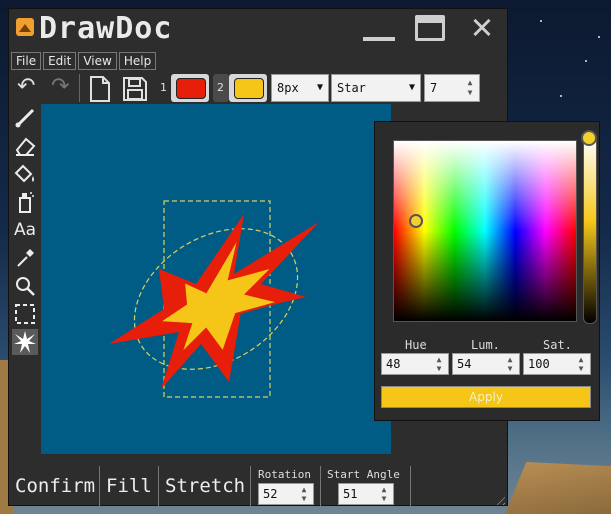 The height and width of the screenshot is (514, 611). What do you see at coordinates (163, 87) in the screenshot?
I see `color1-index: 1` at bounding box center [163, 87].